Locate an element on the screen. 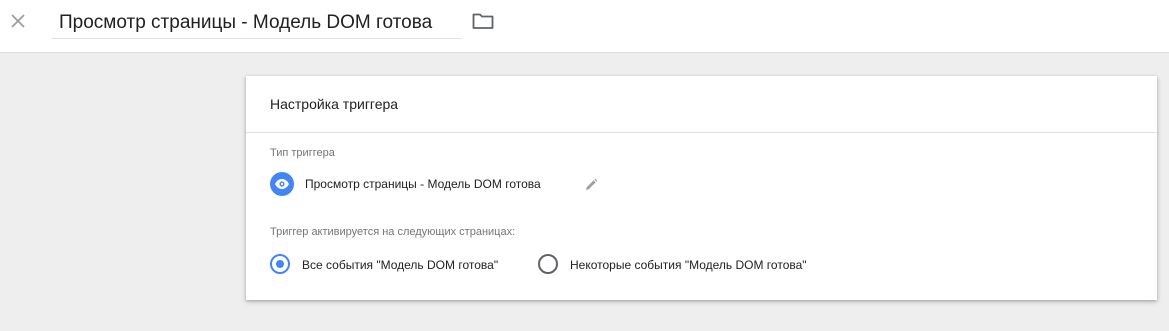 This screenshot has width=1169, height=331. title-field: Просмотр страницы - Модель DOM готова is located at coordinates (257, 22).